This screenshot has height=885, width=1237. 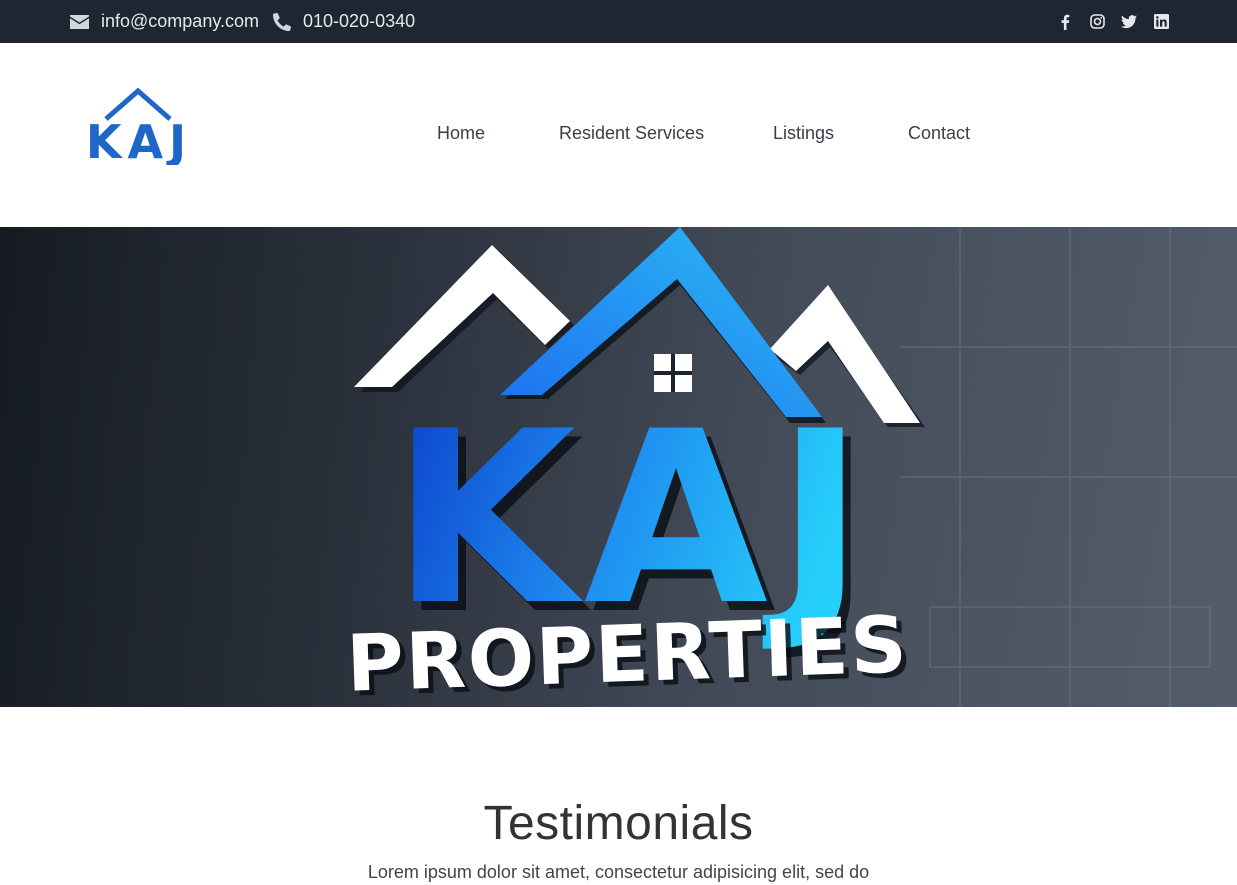 I want to click on facebook-icon, so click(x=1065, y=22).